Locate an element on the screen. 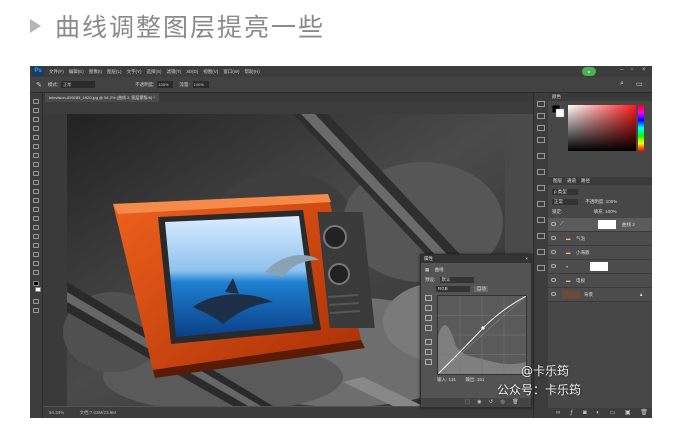 The width and height of the screenshot is (680, 424). channel-select: RGB is located at coordinates (453, 289).